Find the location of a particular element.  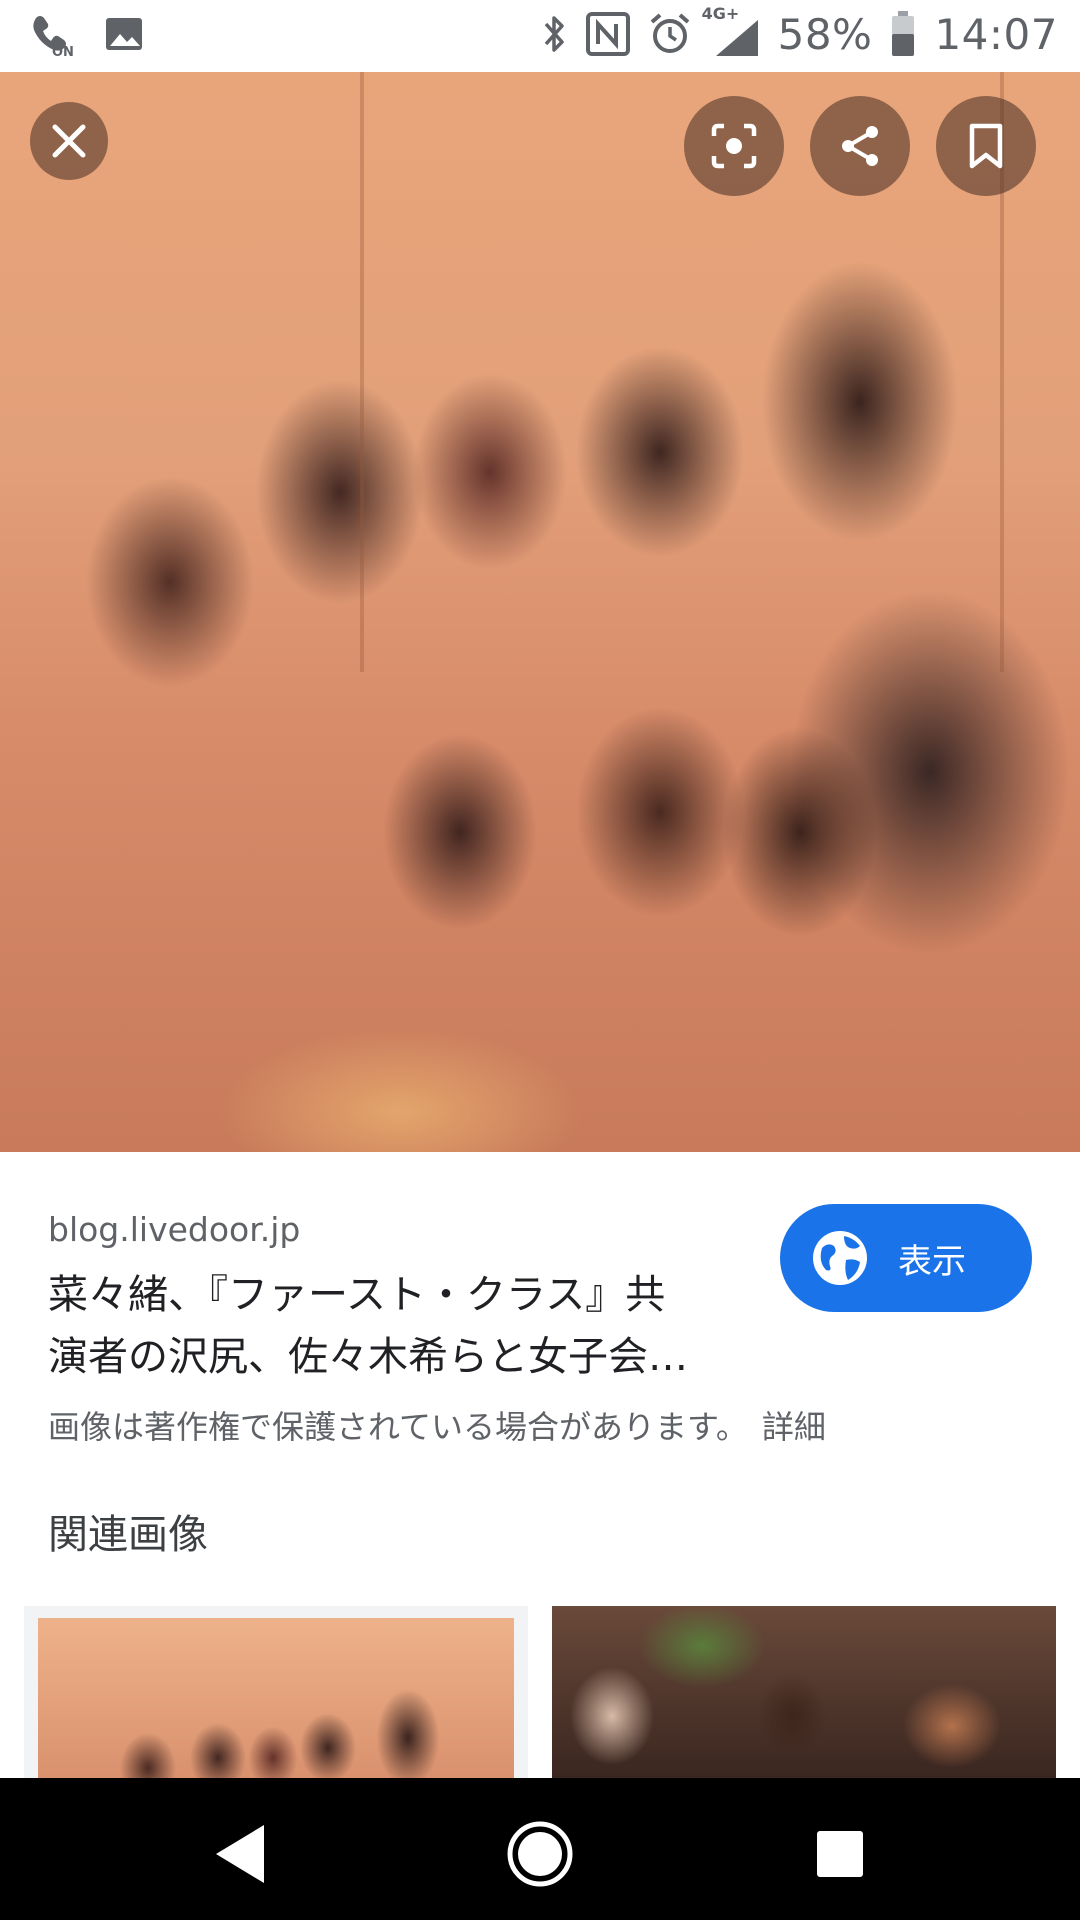

battery-percentage: 58% is located at coordinates (825, 34).